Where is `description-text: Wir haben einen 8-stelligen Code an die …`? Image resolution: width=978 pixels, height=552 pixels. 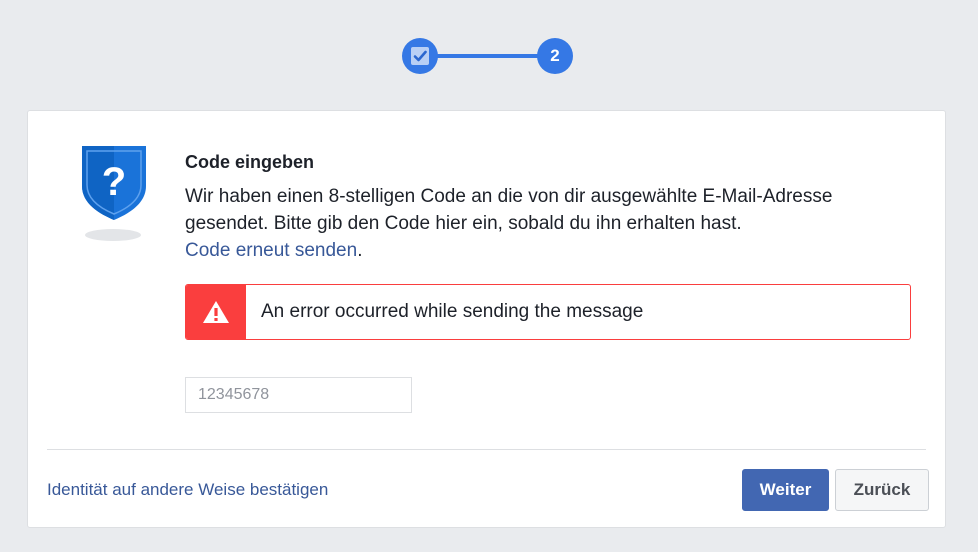 description-text: Wir haben einen 8-stelligen Code an die … is located at coordinates (509, 210).